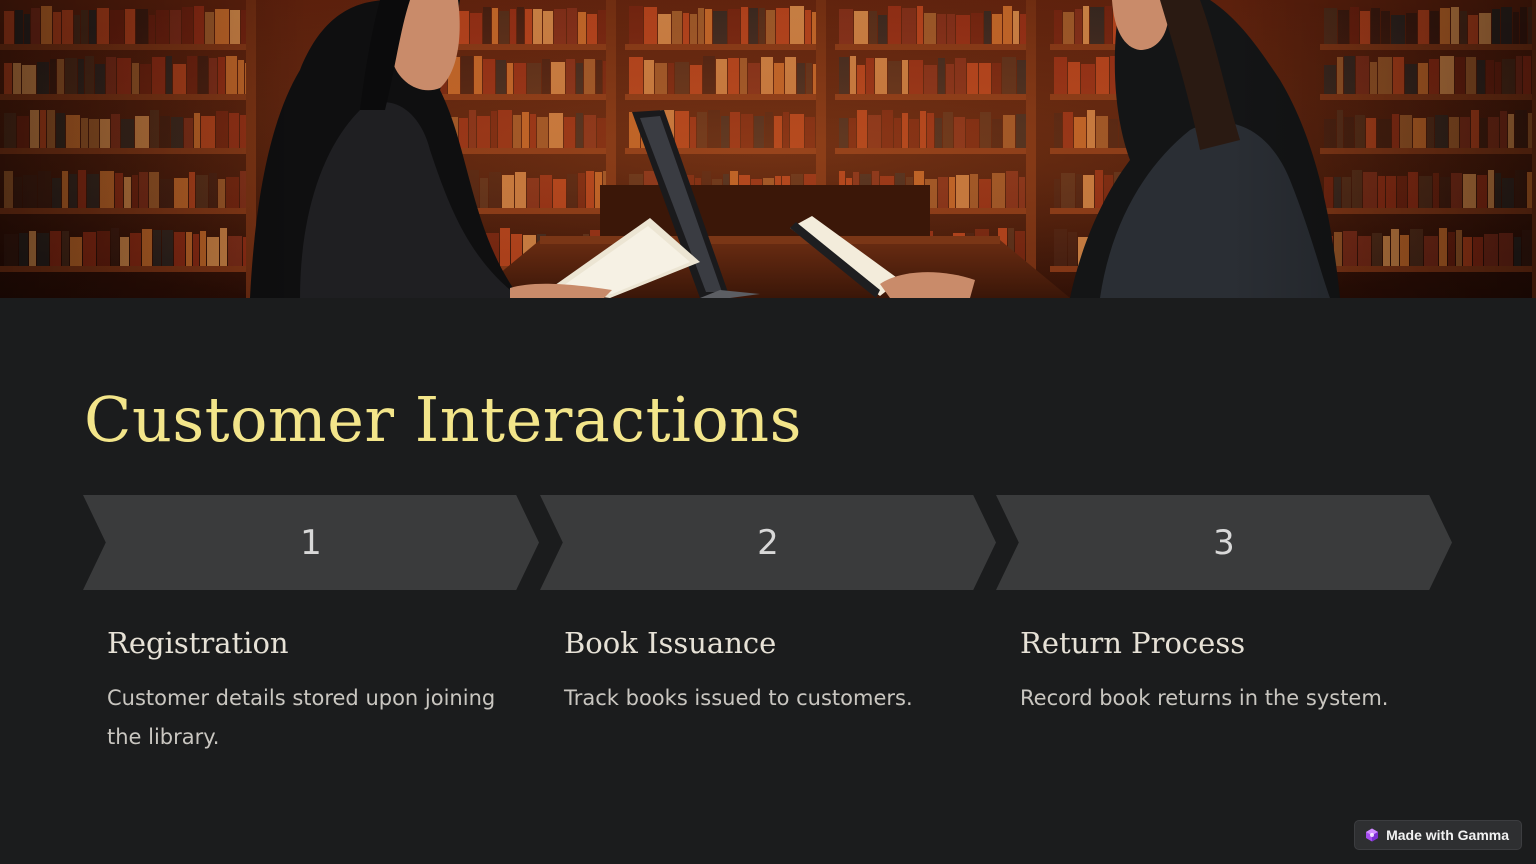 This screenshot has height=864, width=1536. What do you see at coordinates (670, 643) in the screenshot?
I see `step-2-title: Book Issuance` at bounding box center [670, 643].